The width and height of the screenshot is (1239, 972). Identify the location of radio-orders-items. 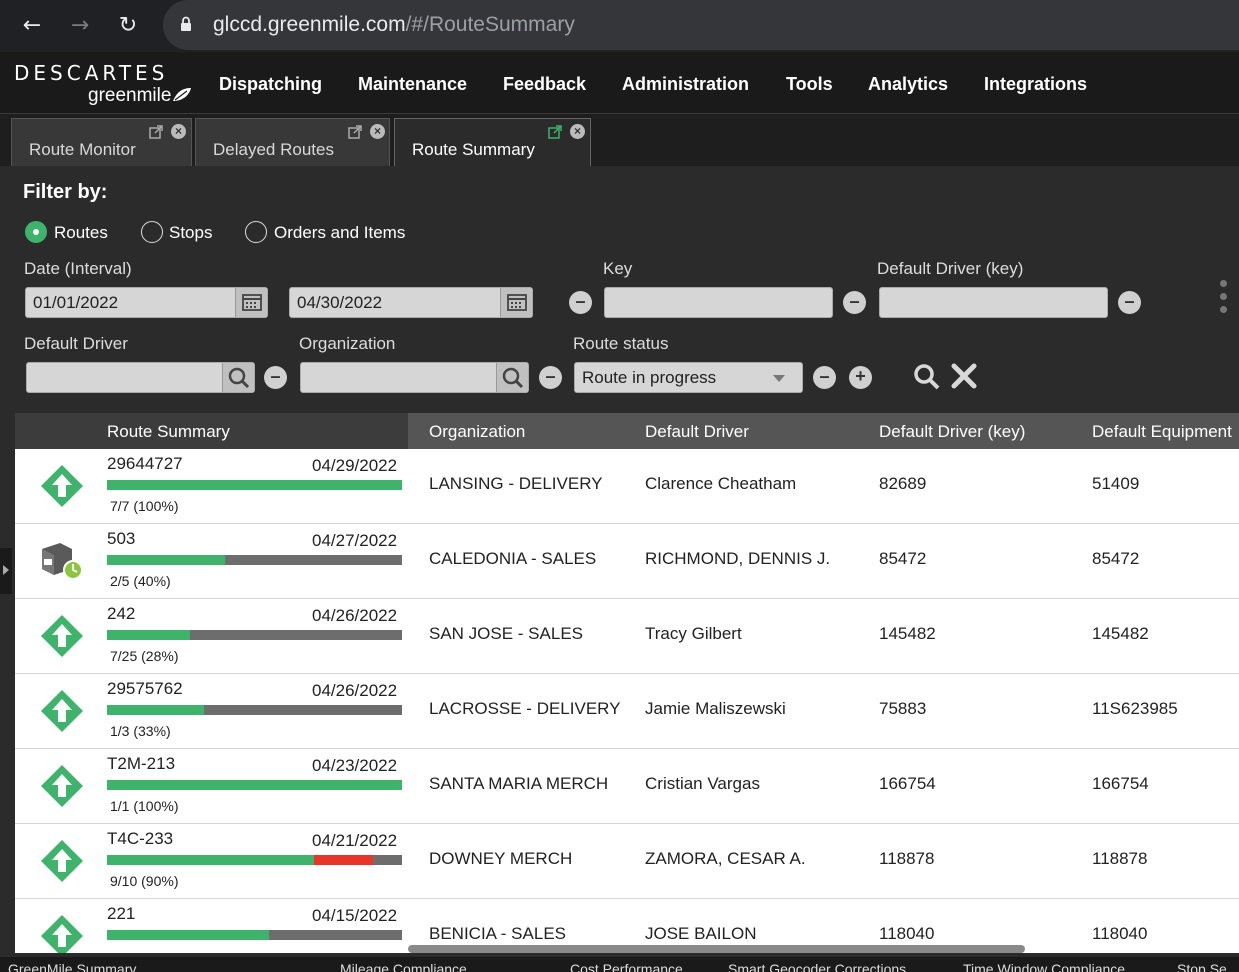
(256, 232).